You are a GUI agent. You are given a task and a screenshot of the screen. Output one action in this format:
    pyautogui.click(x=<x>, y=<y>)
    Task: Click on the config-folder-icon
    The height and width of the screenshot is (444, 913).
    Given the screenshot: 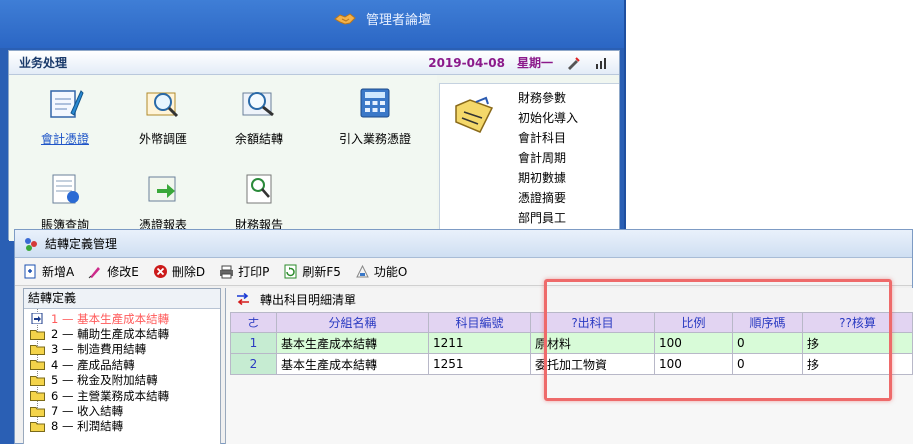 What is the action you would take?
    pyautogui.click(x=474, y=114)
    